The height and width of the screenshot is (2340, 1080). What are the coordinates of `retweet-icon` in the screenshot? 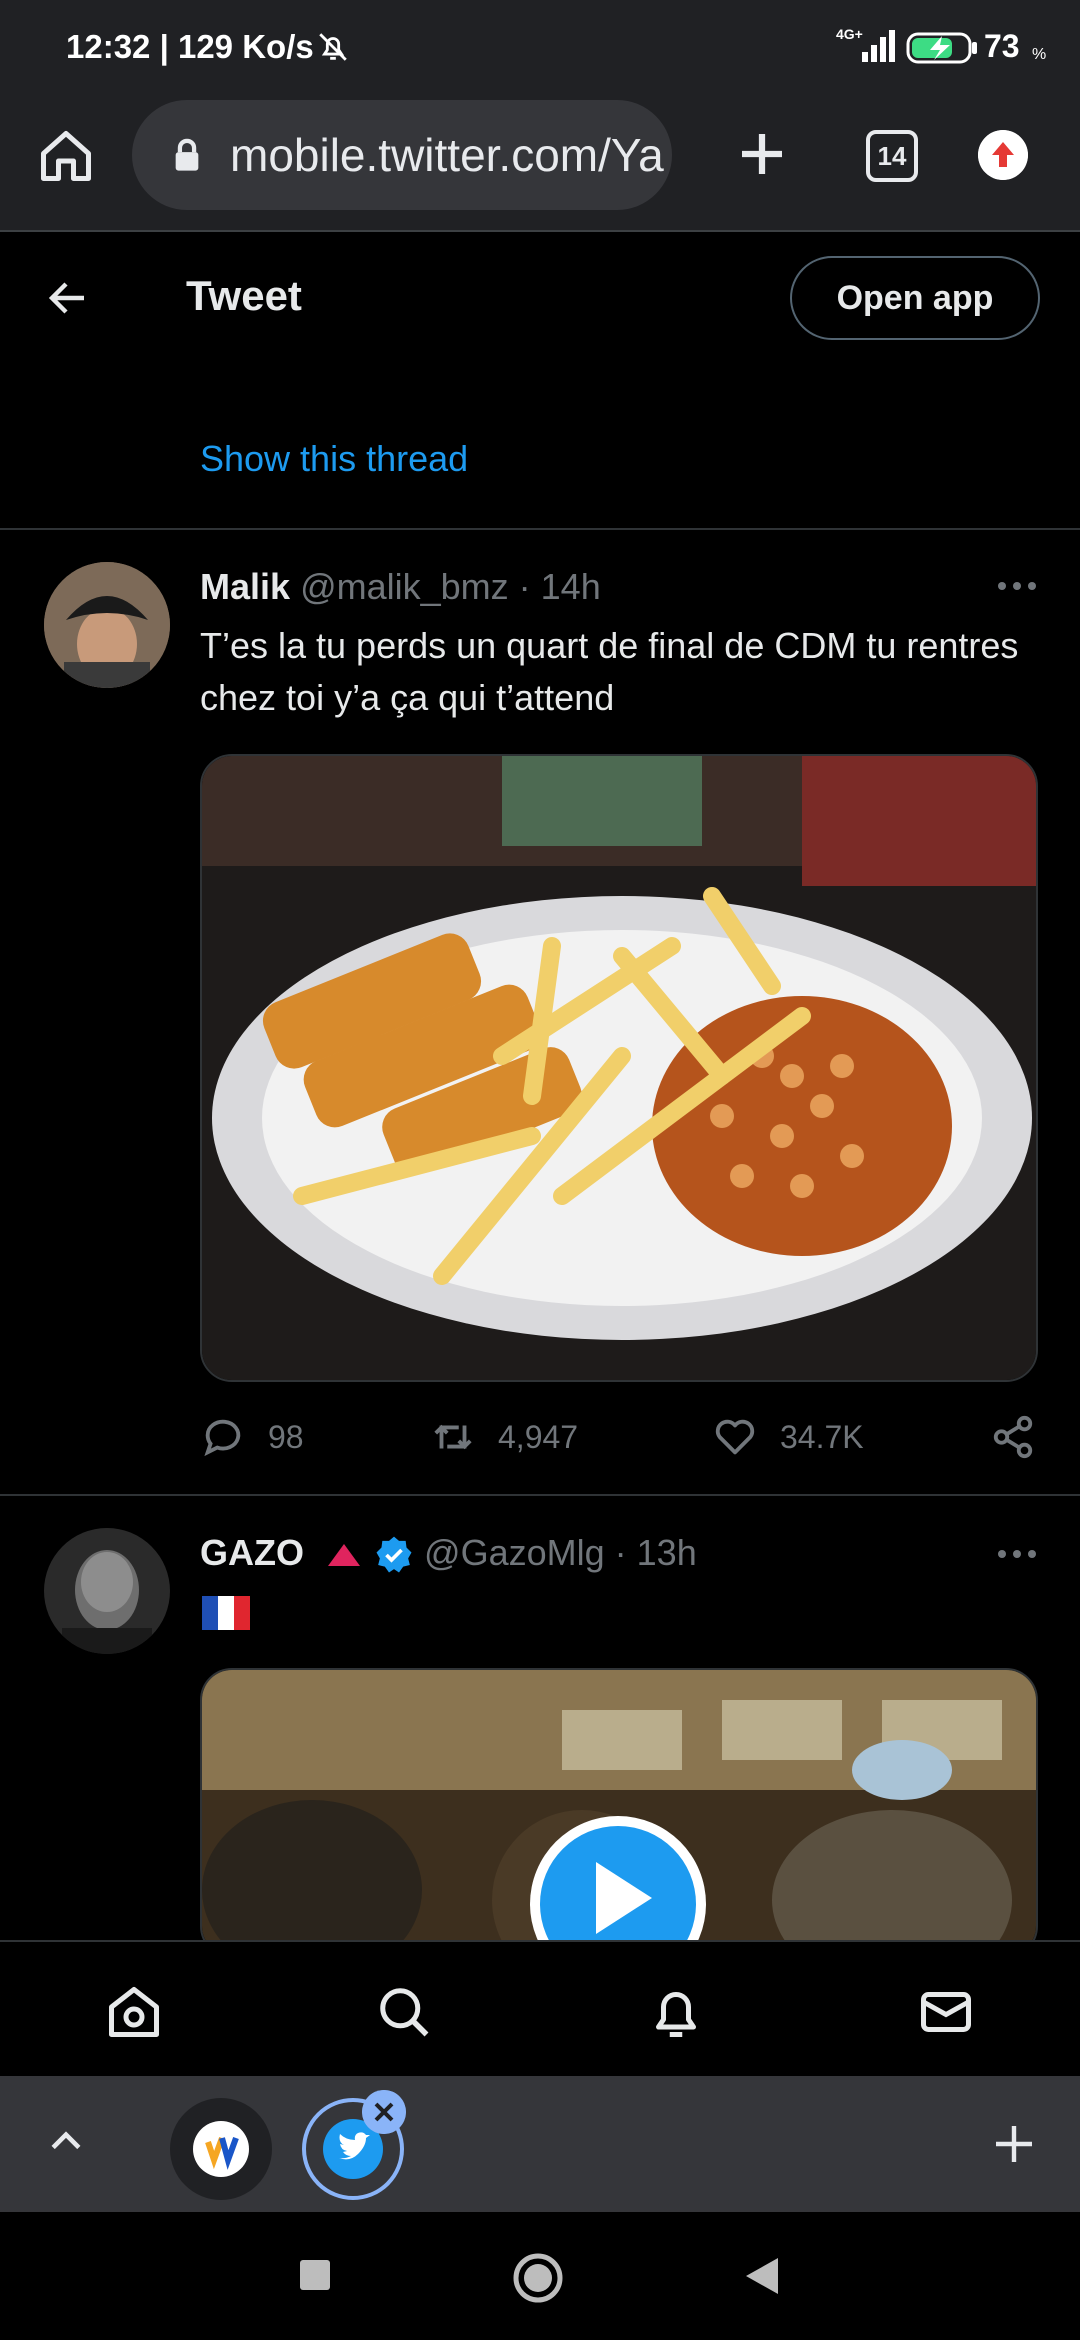 It's located at (453, 1437).